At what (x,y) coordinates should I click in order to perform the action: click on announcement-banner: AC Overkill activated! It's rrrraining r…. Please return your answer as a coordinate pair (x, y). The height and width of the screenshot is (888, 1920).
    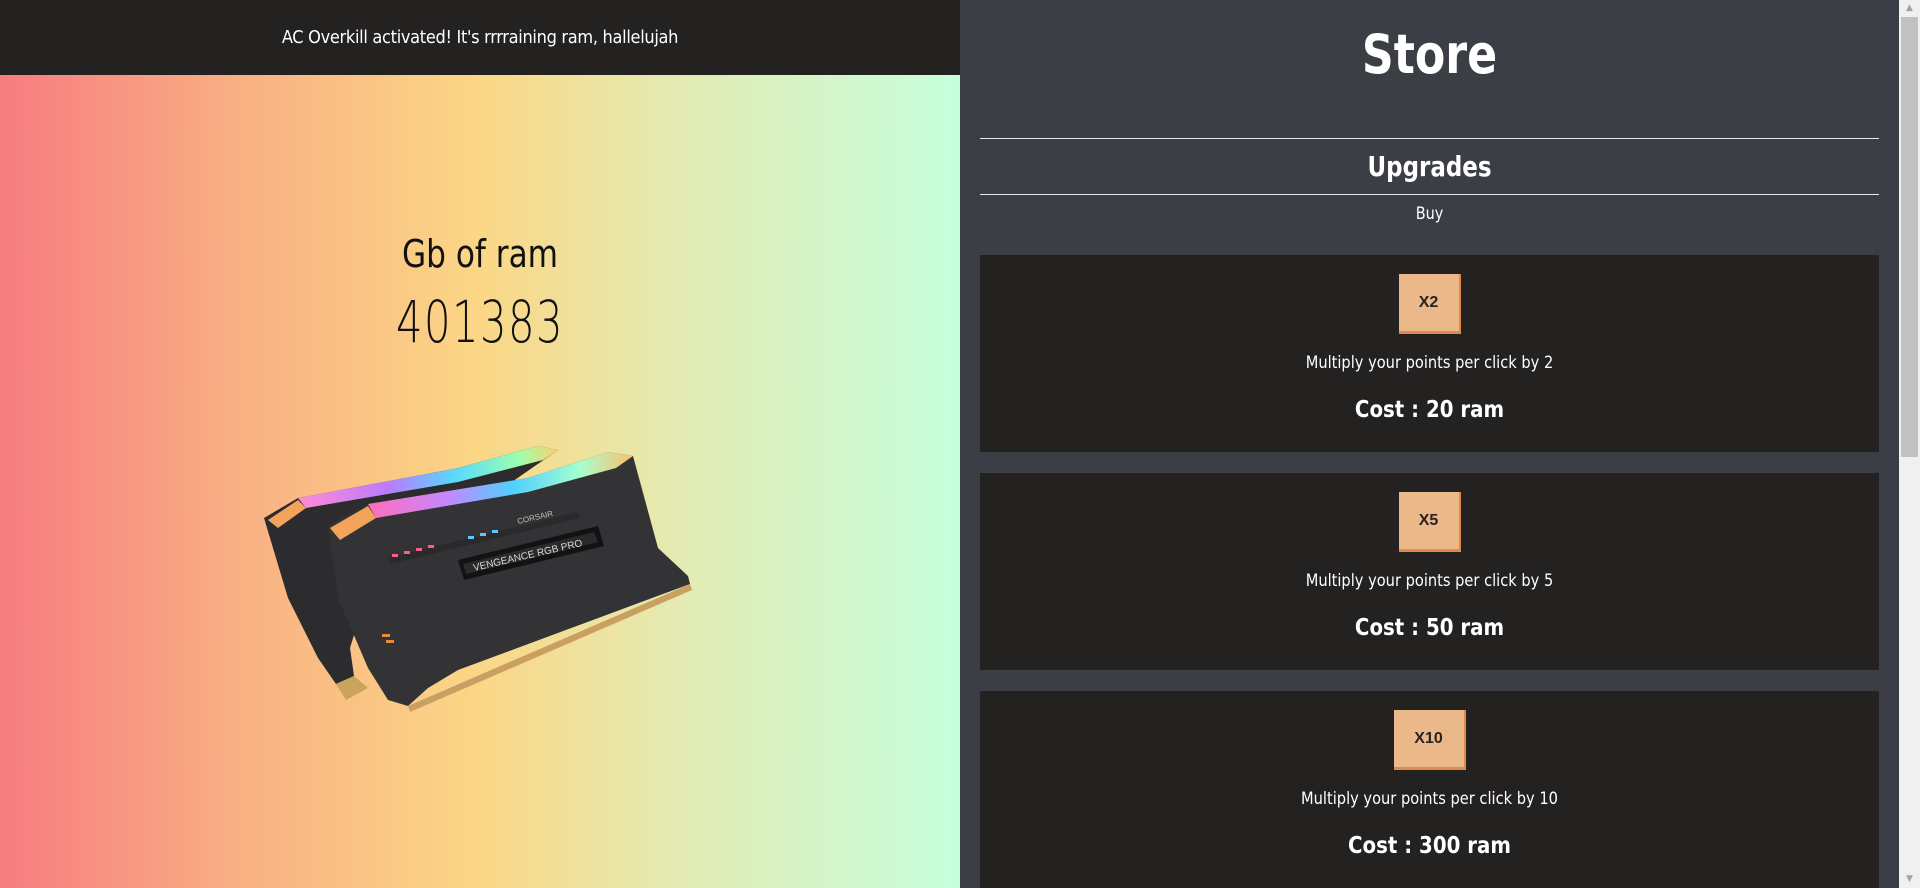
    Looking at the image, I should click on (480, 37).